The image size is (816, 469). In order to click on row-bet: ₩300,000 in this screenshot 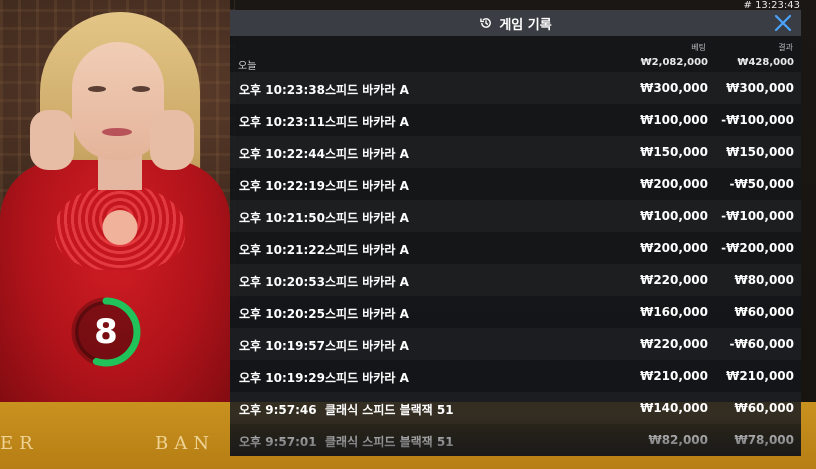, I will do `click(674, 88)`.